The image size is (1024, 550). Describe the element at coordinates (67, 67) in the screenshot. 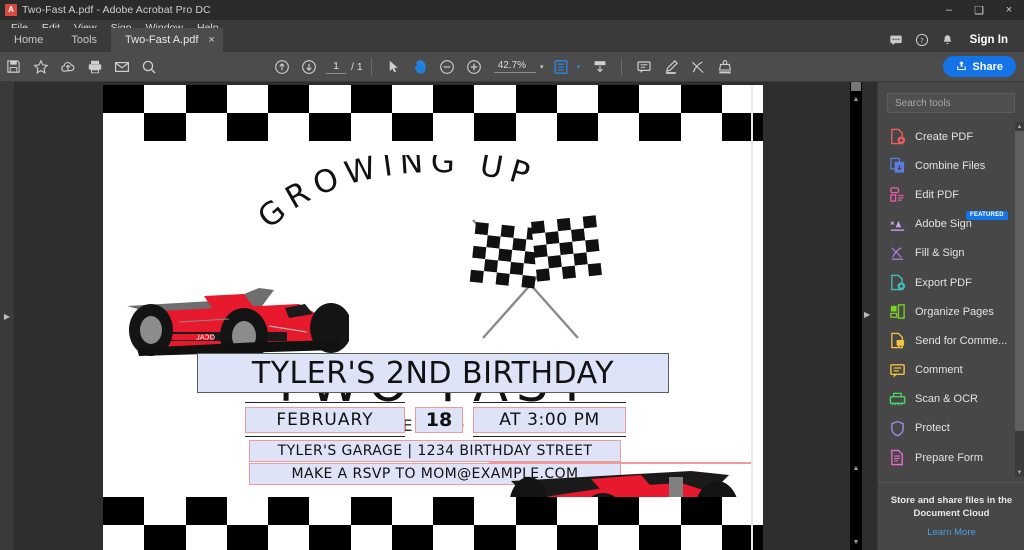

I see `upload-to-cloud-icon` at that location.